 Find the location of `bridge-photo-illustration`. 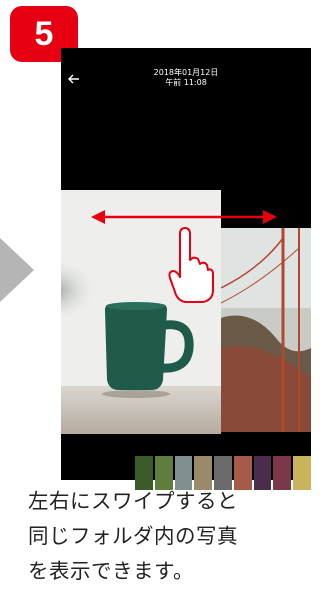

bridge-photo-illustration is located at coordinates (266, 330).